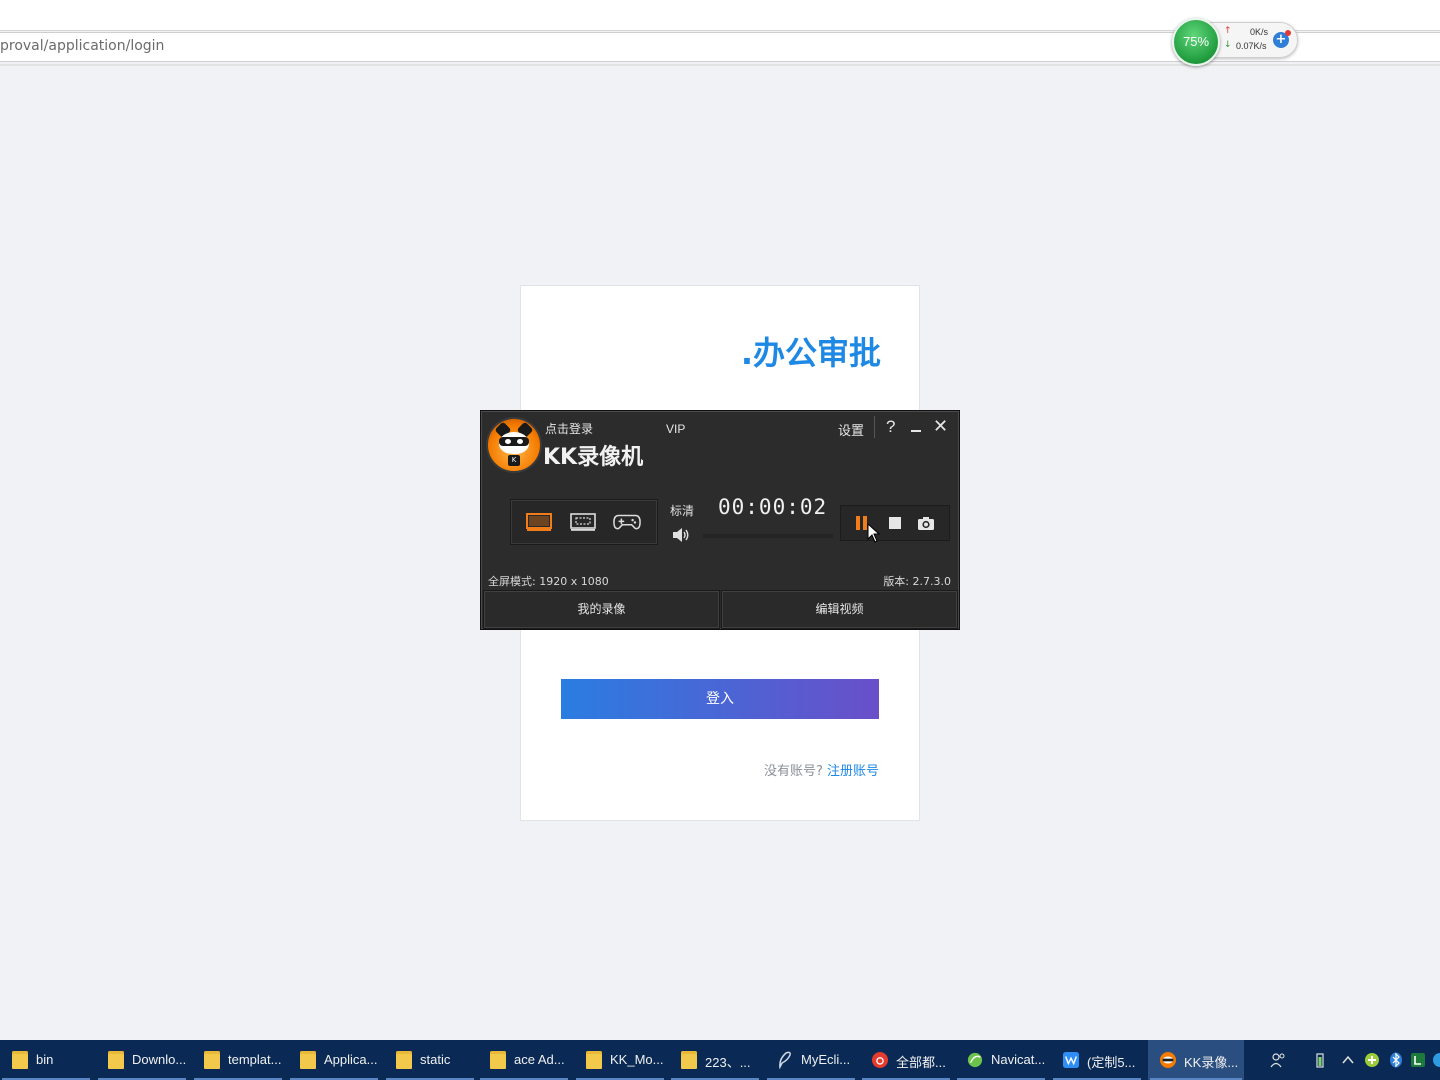 Image resolution: width=1440 pixels, height=1080 pixels. What do you see at coordinates (785, 1060) in the screenshot?
I see `myeclipse-icon` at bounding box center [785, 1060].